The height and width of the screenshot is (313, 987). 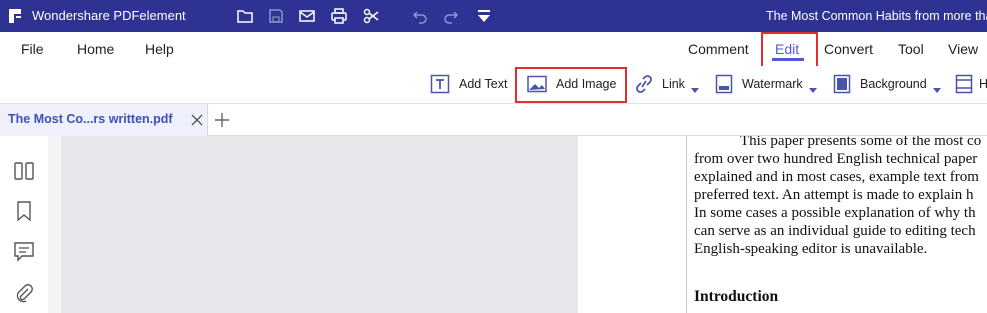 What do you see at coordinates (24, 171) in the screenshot?
I see `thumbnails-icon` at bounding box center [24, 171].